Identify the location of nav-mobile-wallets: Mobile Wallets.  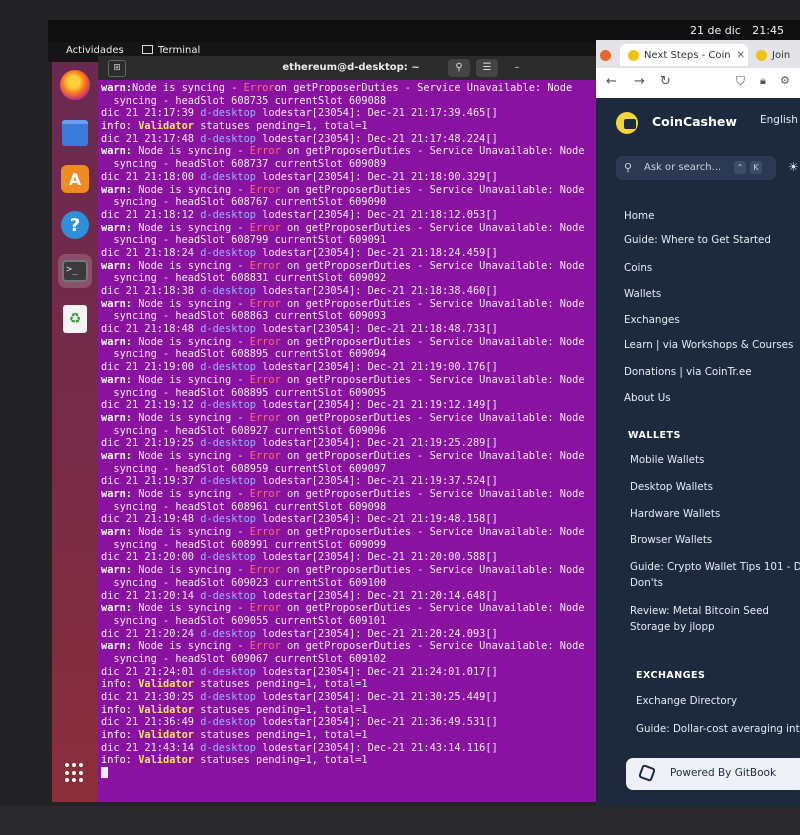
(667, 460).